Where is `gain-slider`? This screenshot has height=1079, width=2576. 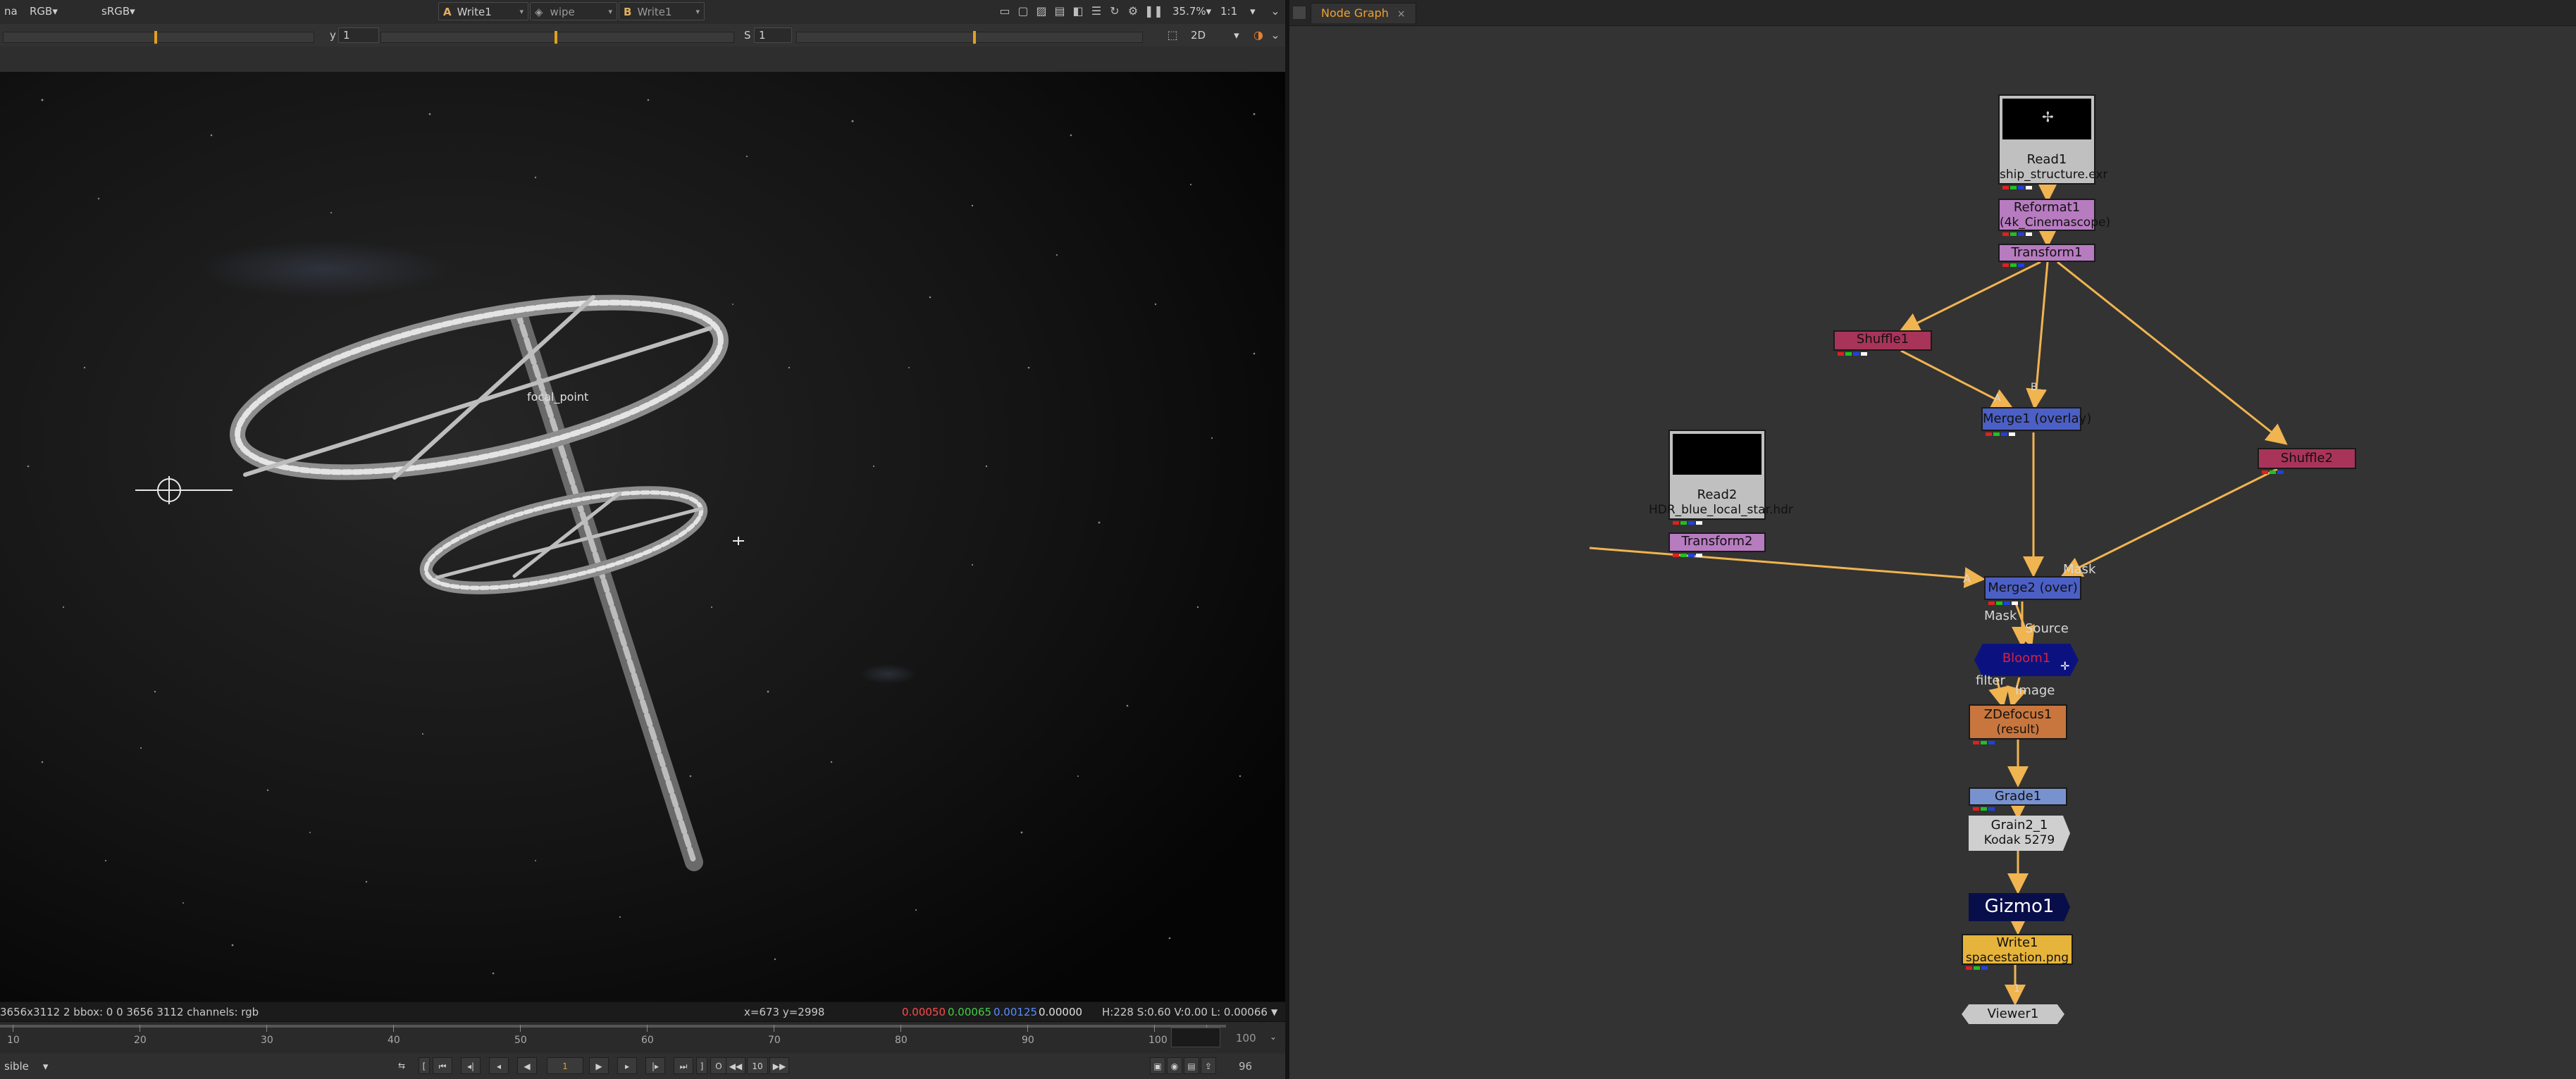 gain-slider is located at coordinates (158, 38).